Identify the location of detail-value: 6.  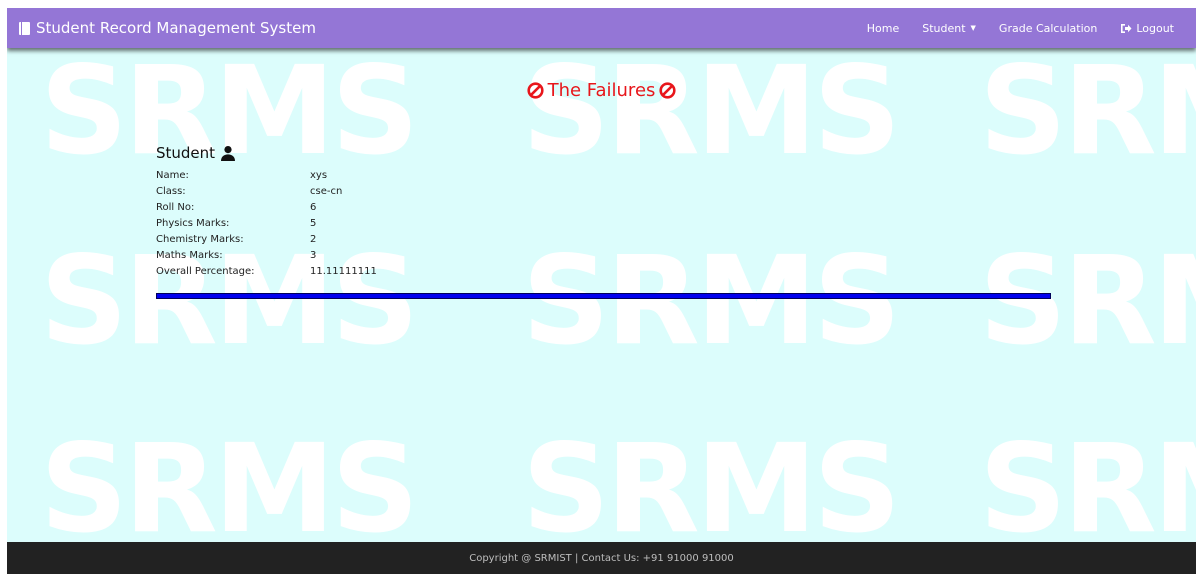
(313, 207).